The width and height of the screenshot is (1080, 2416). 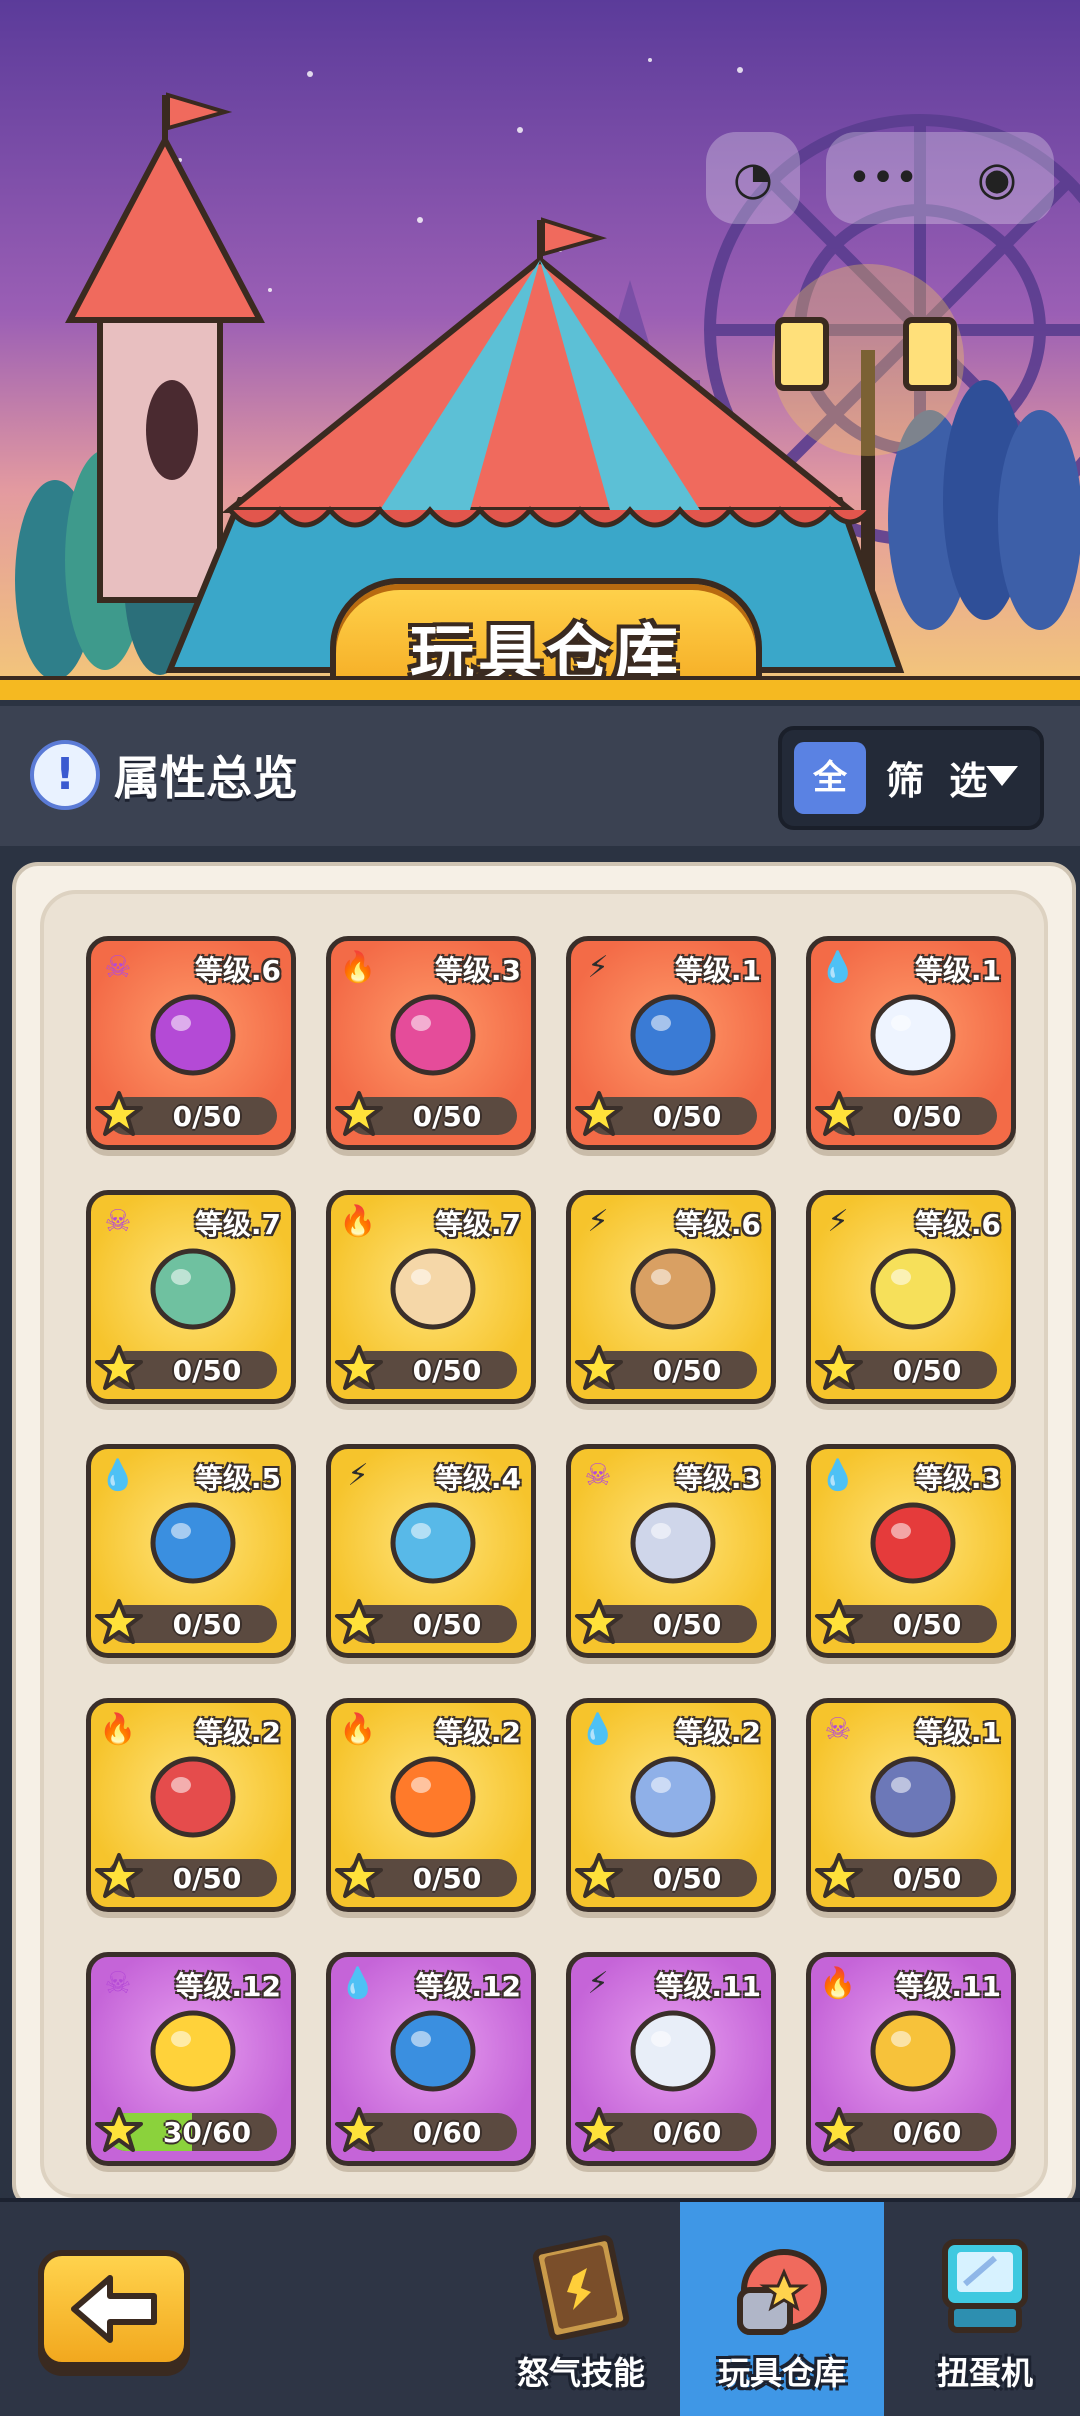 What do you see at coordinates (913, 1797) in the screenshot?
I see `helmet-icon` at bounding box center [913, 1797].